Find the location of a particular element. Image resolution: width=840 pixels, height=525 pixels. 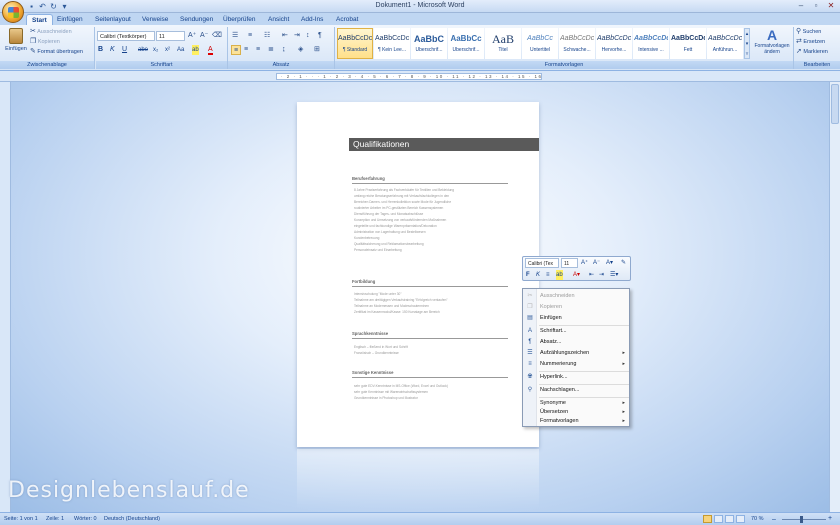

shrink-font-icon: A⁻ is located at coordinates (204, 36).